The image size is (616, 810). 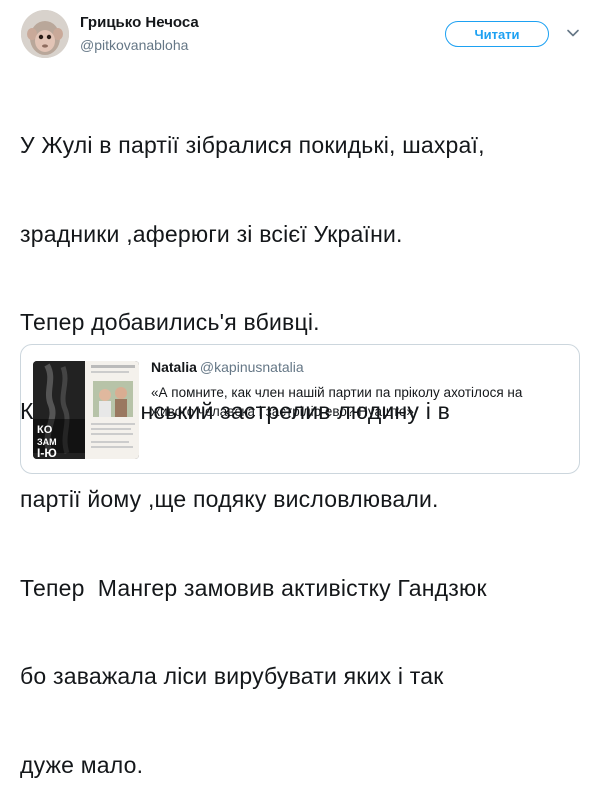 What do you see at coordinates (170, 322) in the screenshot?
I see `tweet-line: Тепер добавились'я вбивці.` at bounding box center [170, 322].